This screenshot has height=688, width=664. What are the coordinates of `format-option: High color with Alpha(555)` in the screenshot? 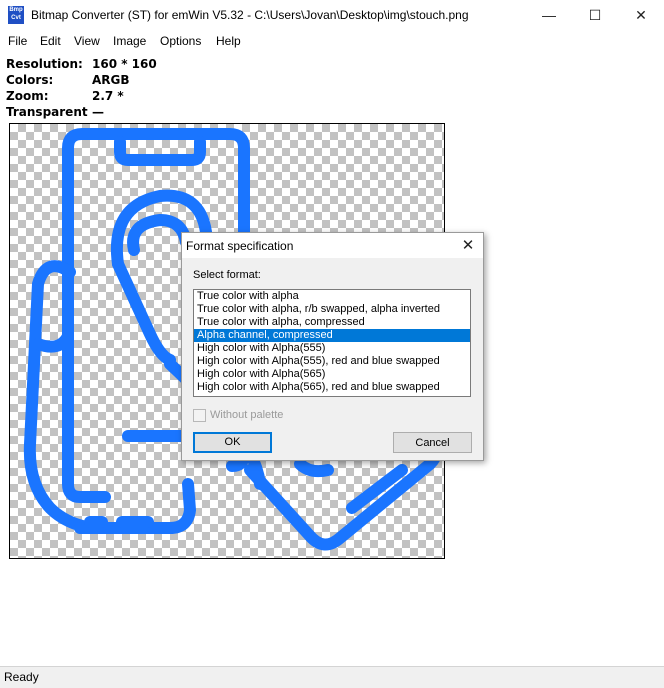 It's located at (332, 348).